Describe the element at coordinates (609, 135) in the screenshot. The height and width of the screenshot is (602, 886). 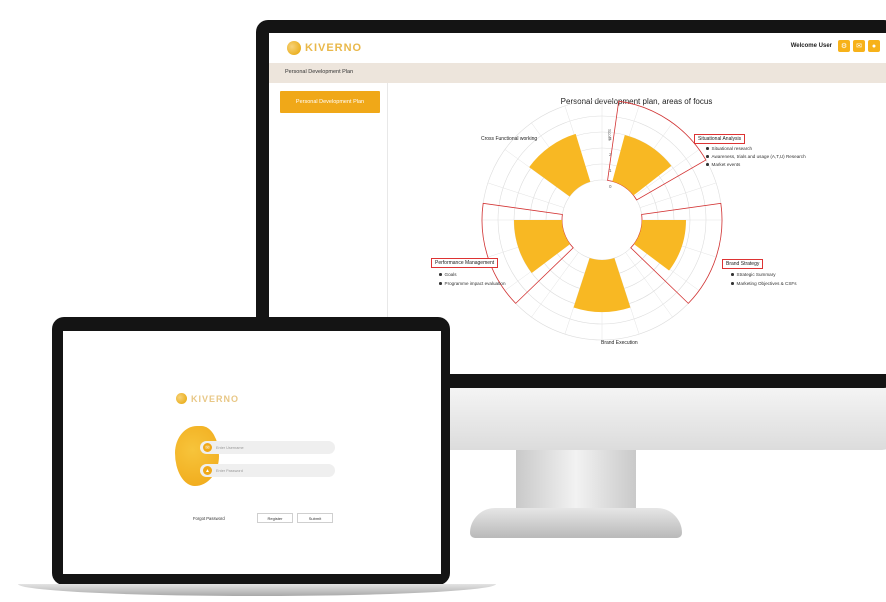
I see `tick-axis-label: Score` at that location.